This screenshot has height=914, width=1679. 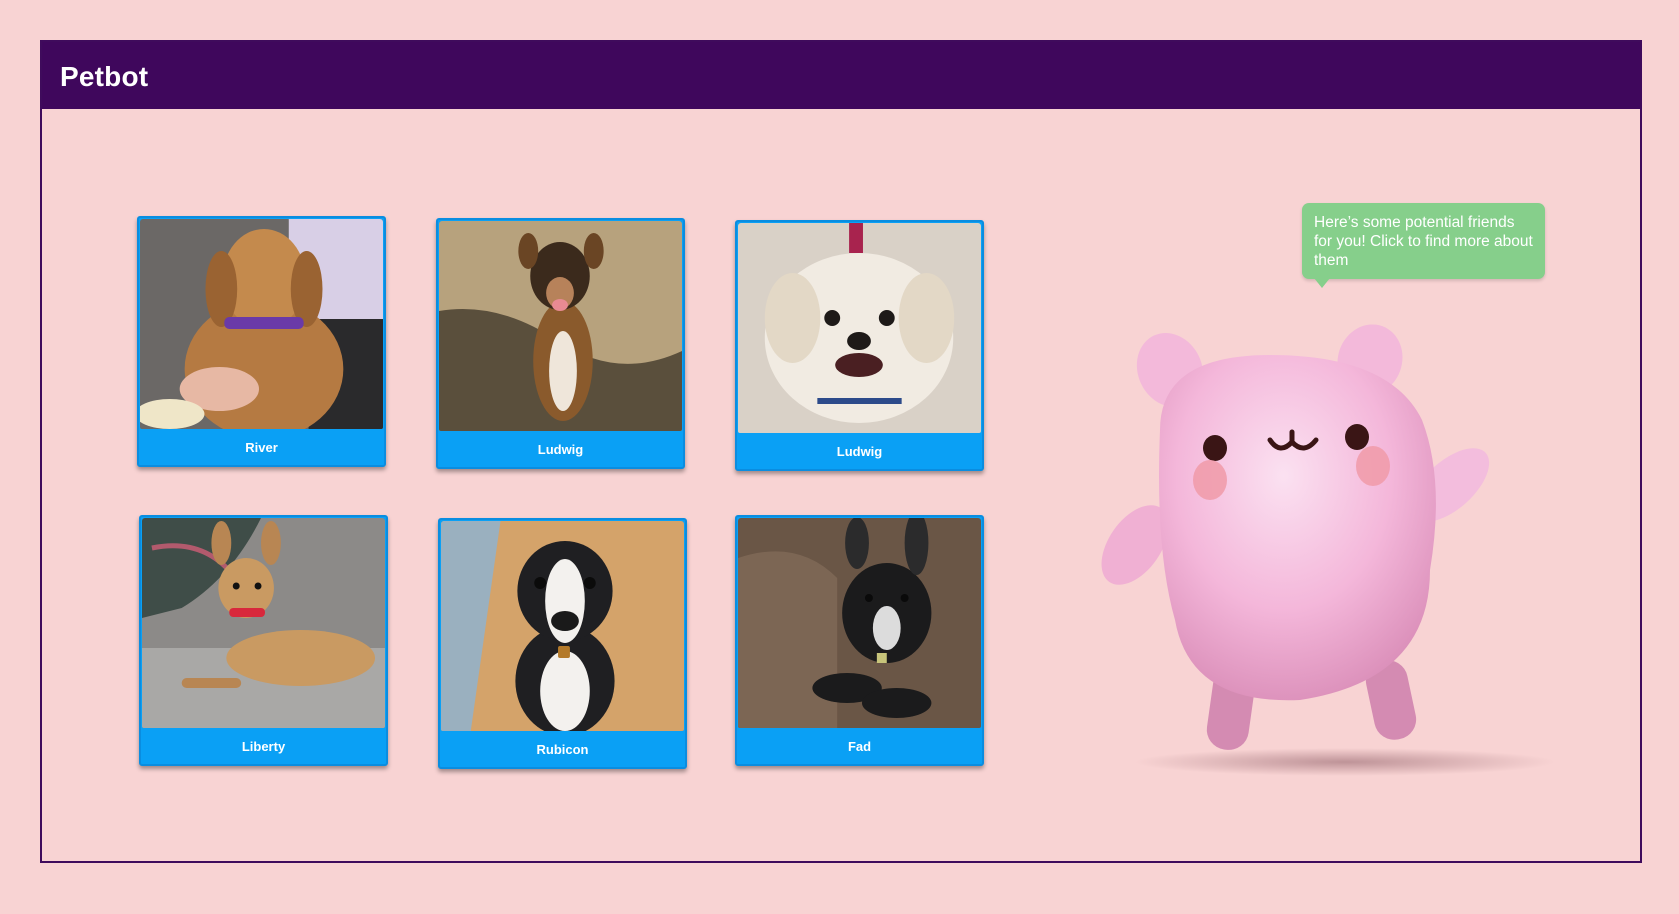 What do you see at coordinates (841, 75) in the screenshot?
I see `app-header: Petbot` at bounding box center [841, 75].